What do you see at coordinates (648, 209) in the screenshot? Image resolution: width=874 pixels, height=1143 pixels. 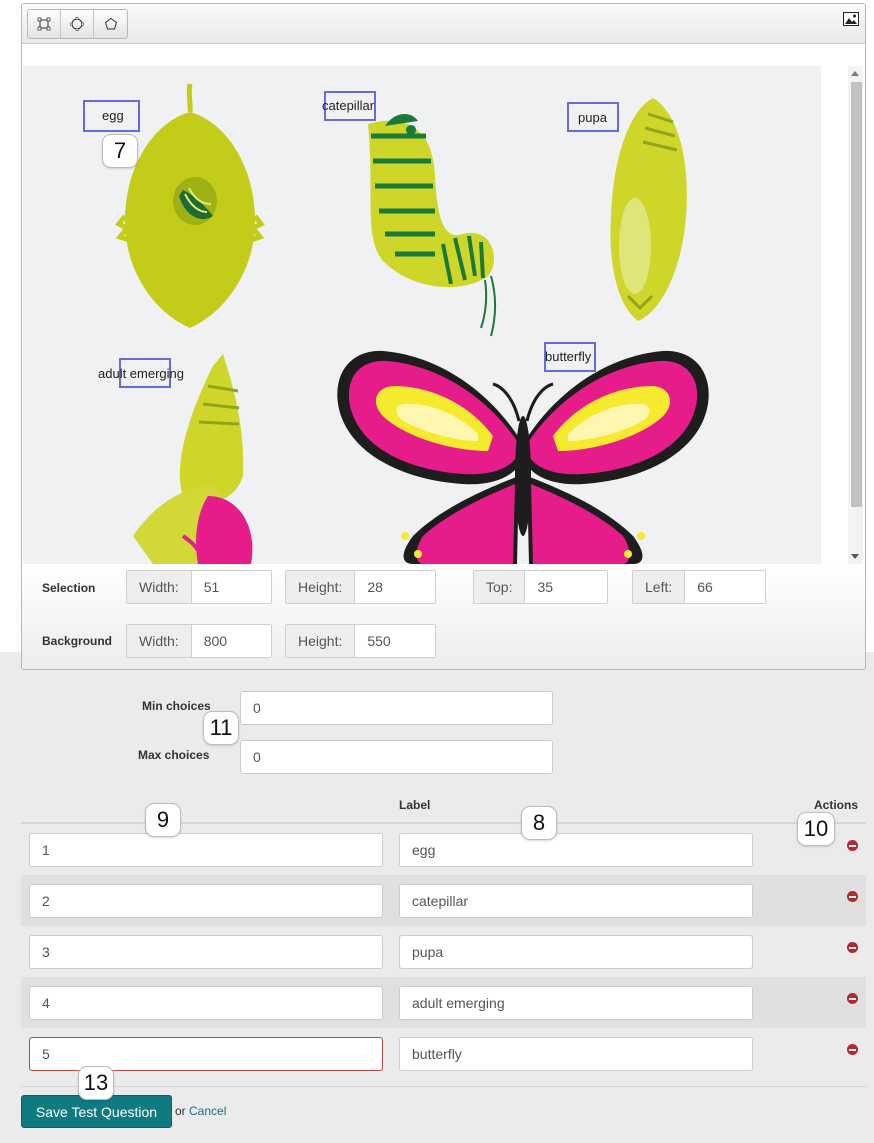 I see `pupa-image` at bounding box center [648, 209].